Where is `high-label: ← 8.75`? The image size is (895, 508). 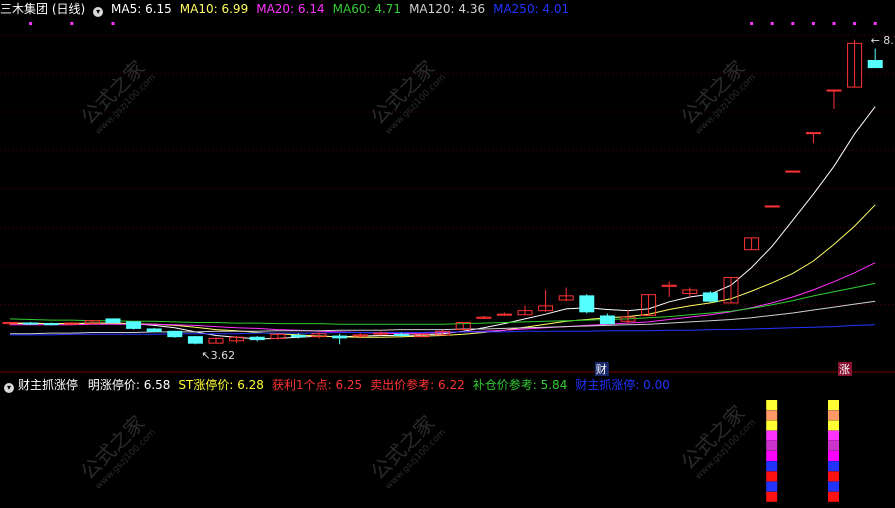
high-label: ← 8.75 is located at coordinates (883, 40).